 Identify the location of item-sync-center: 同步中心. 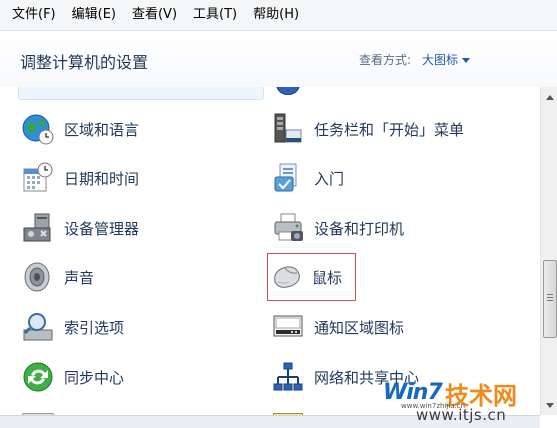
(72, 377).